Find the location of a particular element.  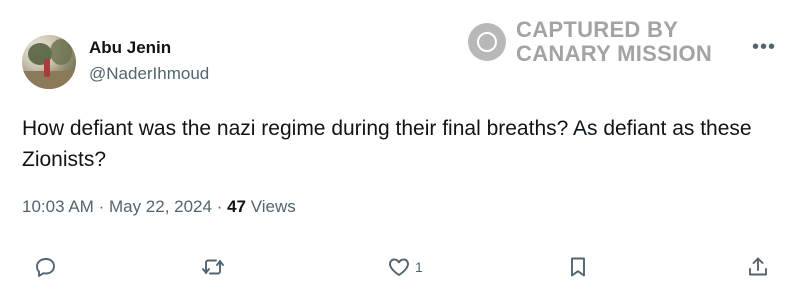

tweet-meta: 10:03 AM · May 22, 2024 · 47 Views is located at coordinates (159, 207).